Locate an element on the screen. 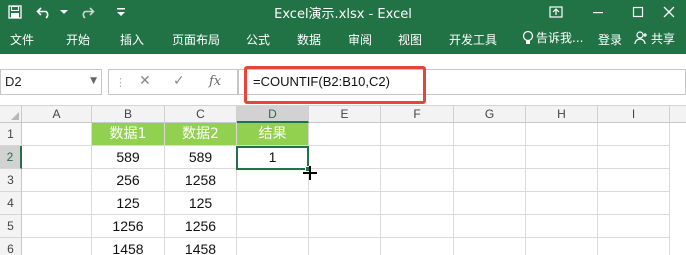 The image size is (686, 255). name-box-value: D2 is located at coordinates (13, 81).